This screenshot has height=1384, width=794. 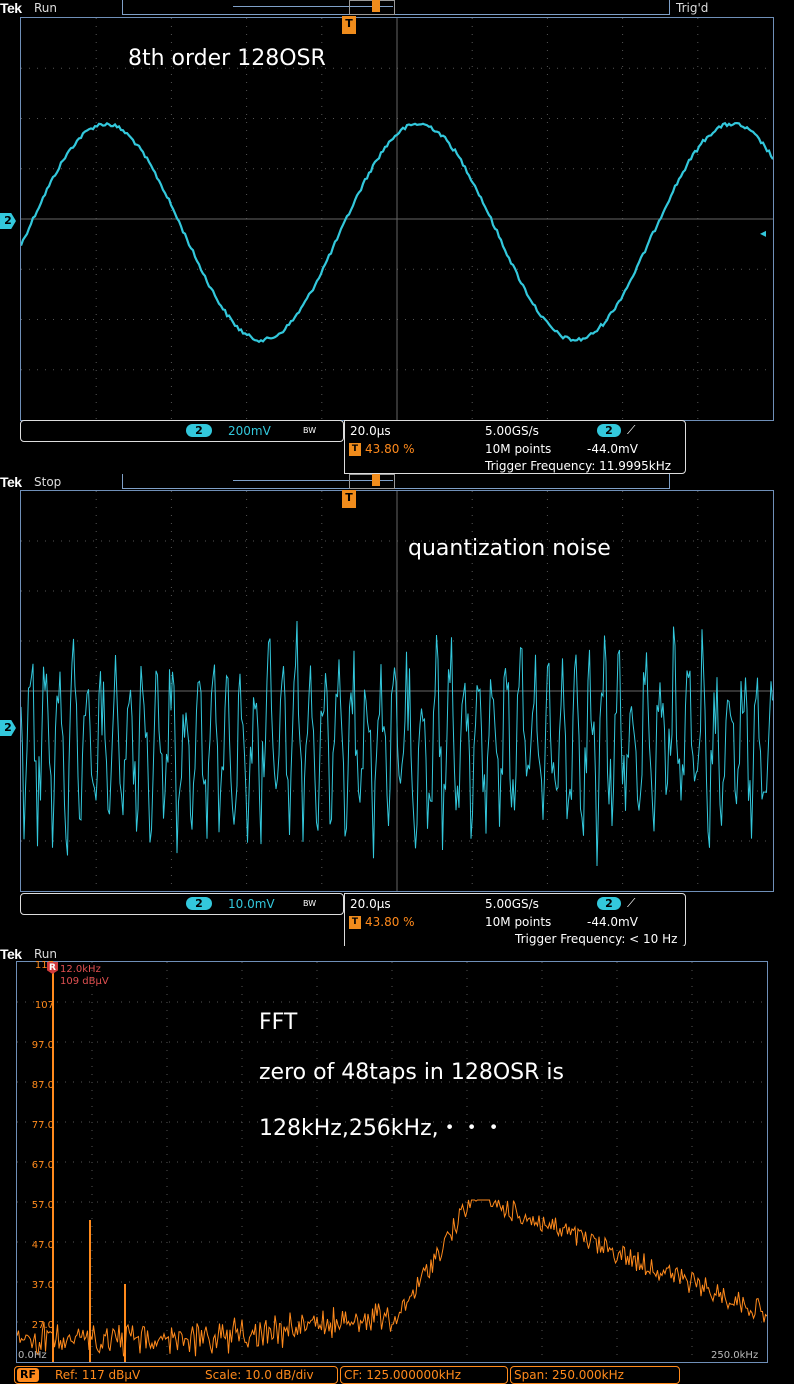 What do you see at coordinates (692, 8) in the screenshot?
I see `trigger-status: Trig'd` at bounding box center [692, 8].